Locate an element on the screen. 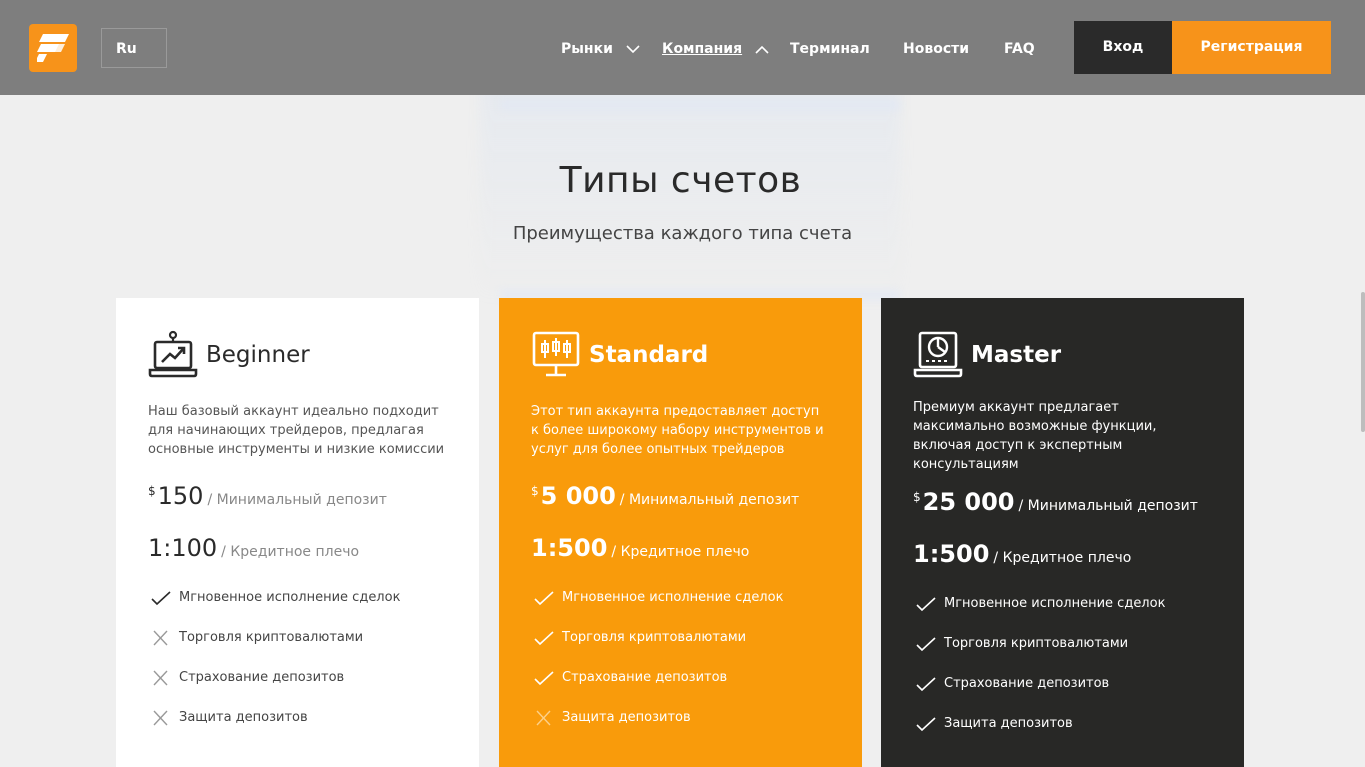 This screenshot has height=767, width=1365. min-deposit: $25 000/ Минимальный депозит is located at coordinates (1062, 507).